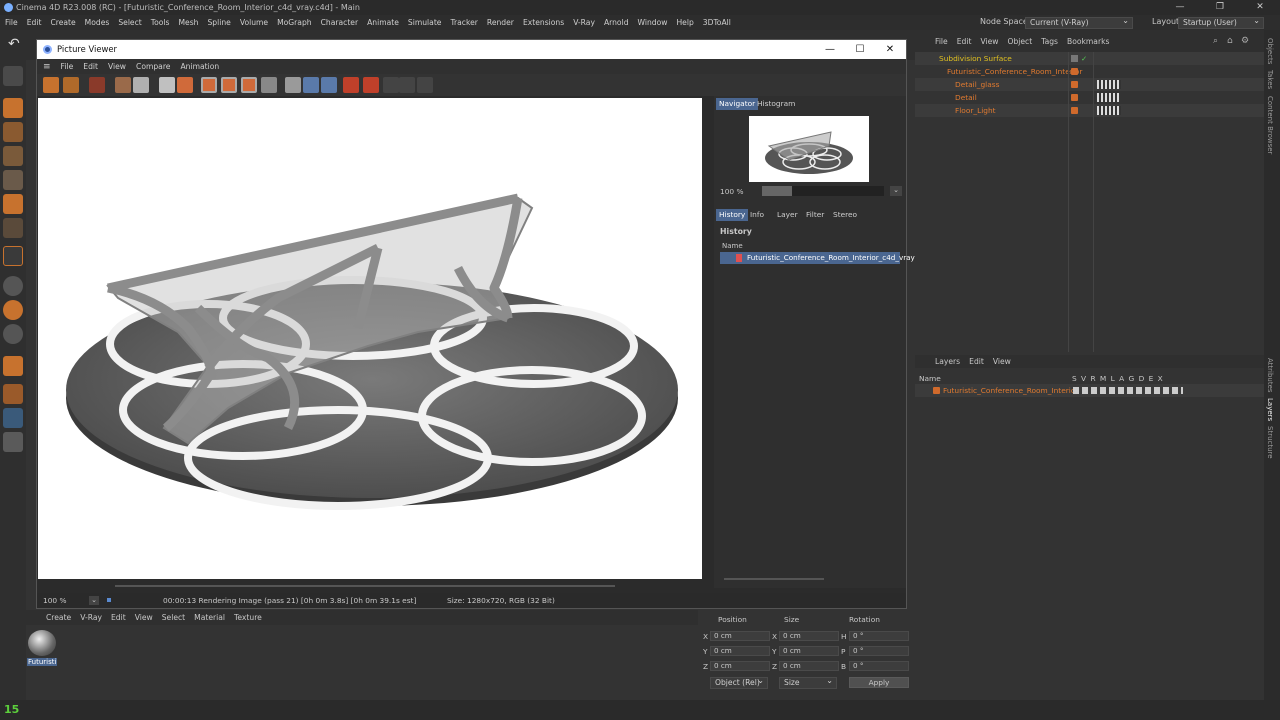  Describe the element at coordinates (1270, 375) in the screenshot. I see `tab-attributes: Attributes` at that location.